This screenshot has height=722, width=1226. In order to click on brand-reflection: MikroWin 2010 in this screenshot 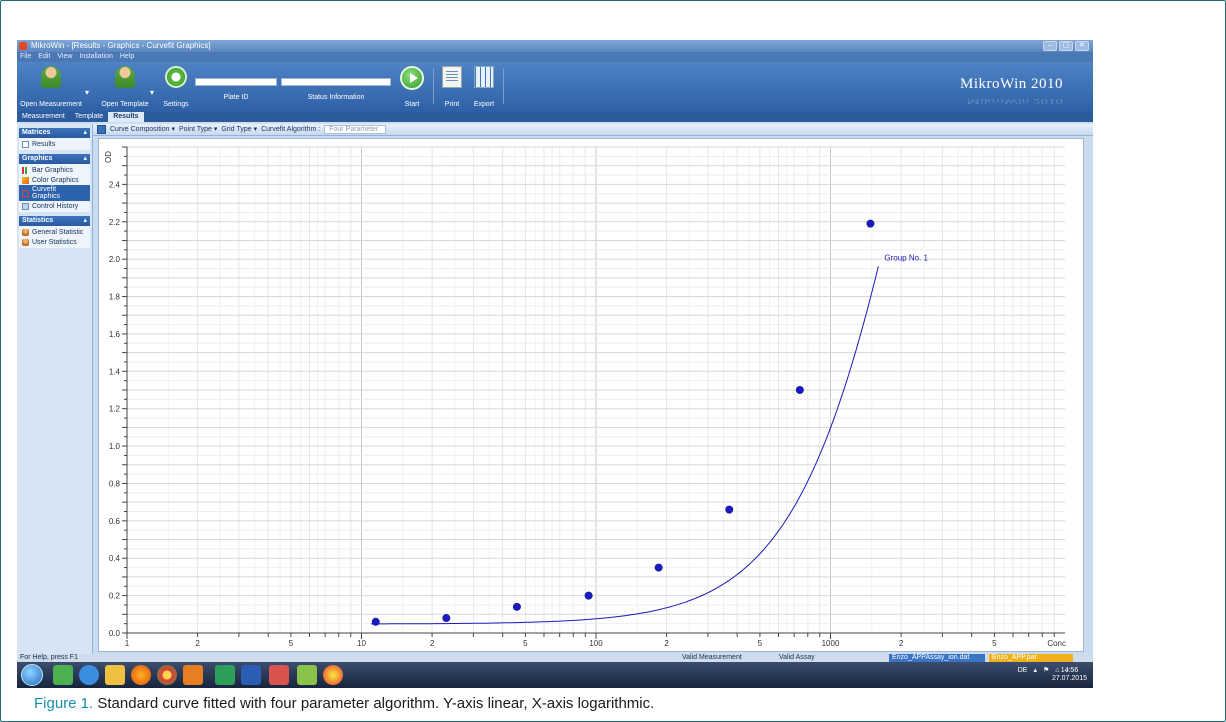, I will do `click(1014, 100)`.